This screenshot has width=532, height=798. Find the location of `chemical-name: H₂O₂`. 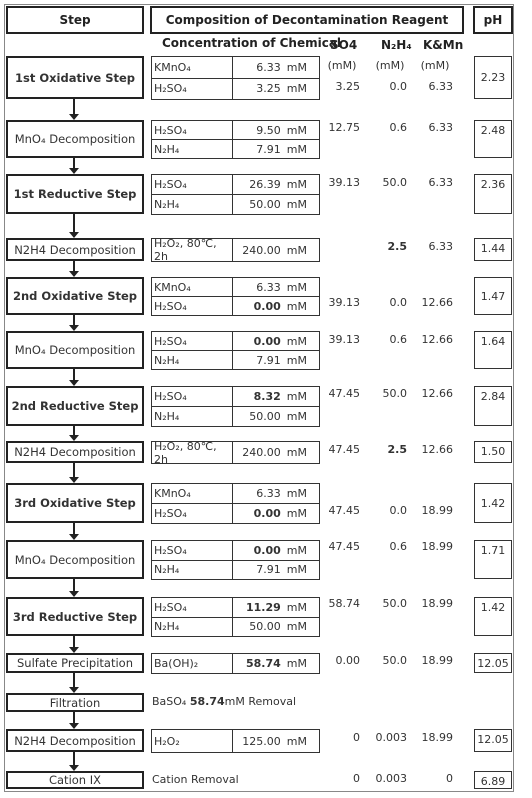

chemical-name: H₂O₂ is located at coordinates (192, 741).